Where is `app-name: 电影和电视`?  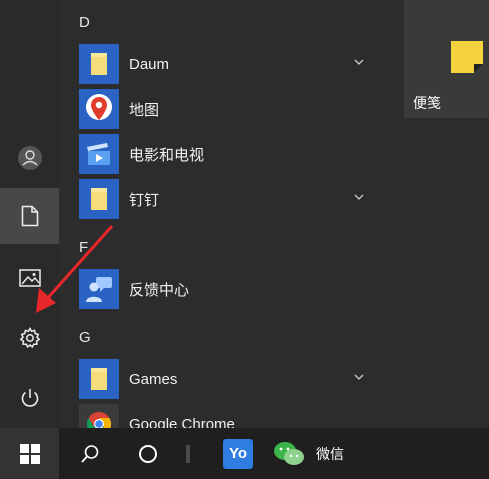 app-name: 电影和电视 is located at coordinates (167, 155).